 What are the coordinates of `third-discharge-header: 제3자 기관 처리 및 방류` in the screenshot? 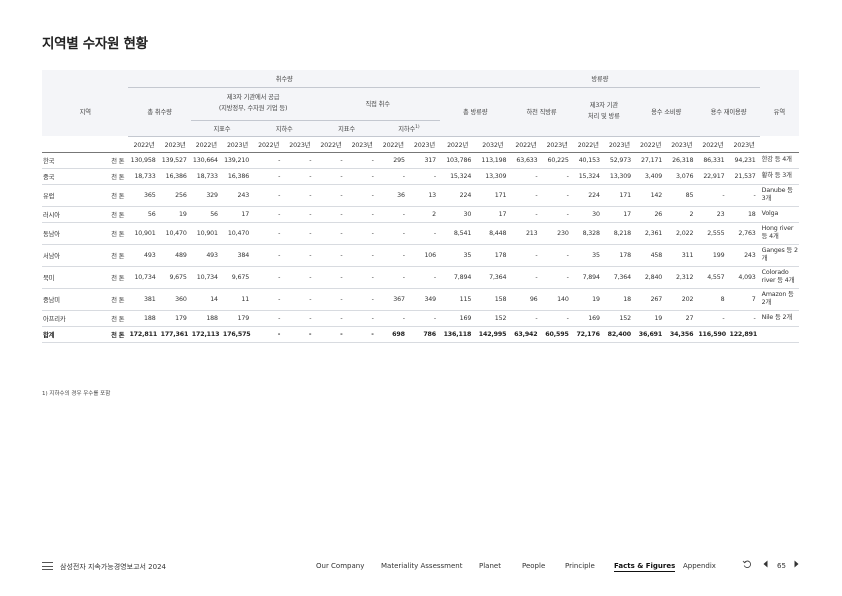 It's located at (603, 111).